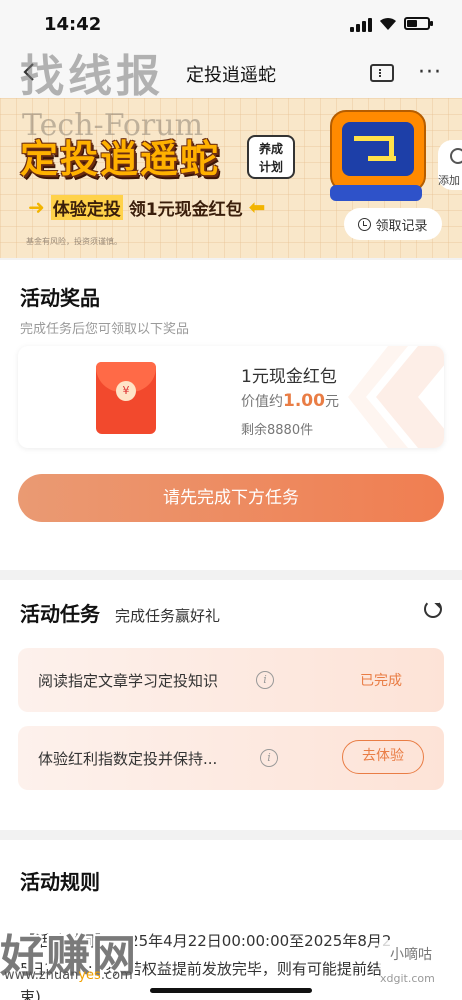 The height and width of the screenshot is (1000, 462). Describe the element at coordinates (271, 157) in the screenshot. I see `banner-badge: 养成 计划` at that location.